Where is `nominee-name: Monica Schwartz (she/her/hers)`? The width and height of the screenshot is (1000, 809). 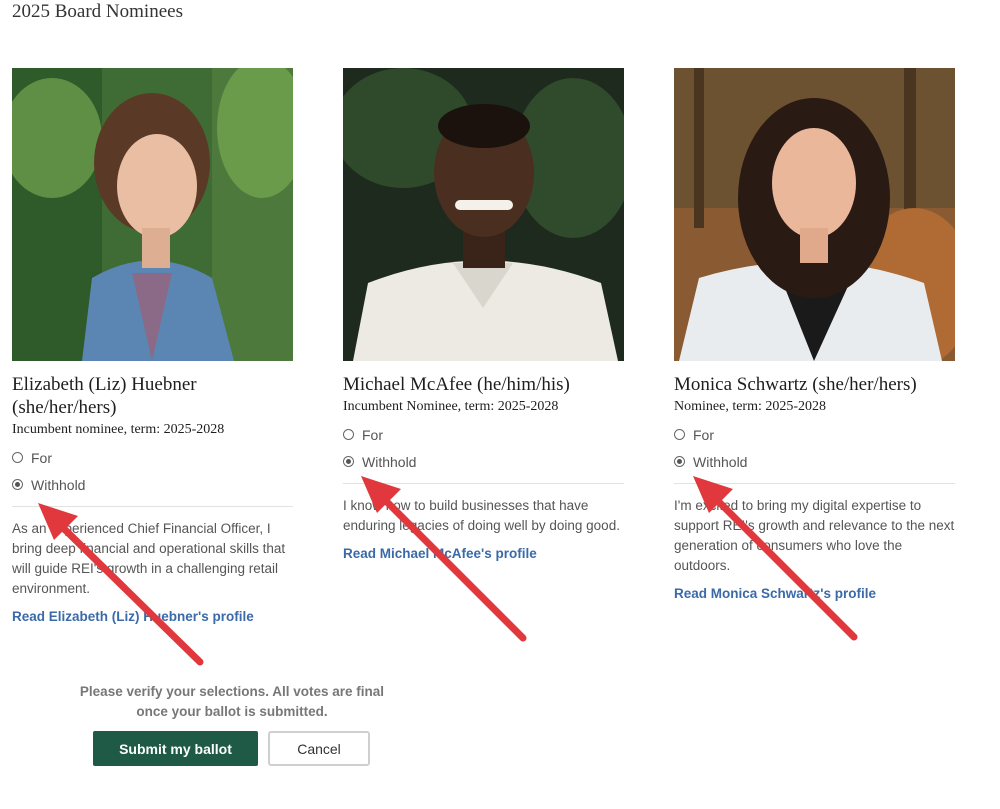
nominee-name: Monica Schwartz (she/her/hers) is located at coordinates (795, 384).